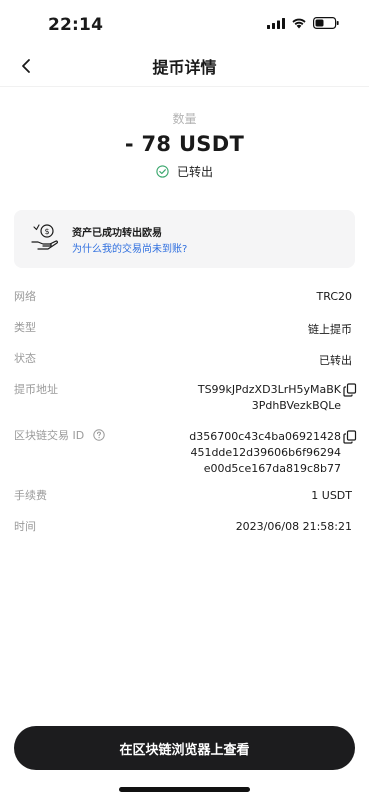  Describe the element at coordinates (334, 296) in the screenshot. I see `network-value: TRC20` at that location.